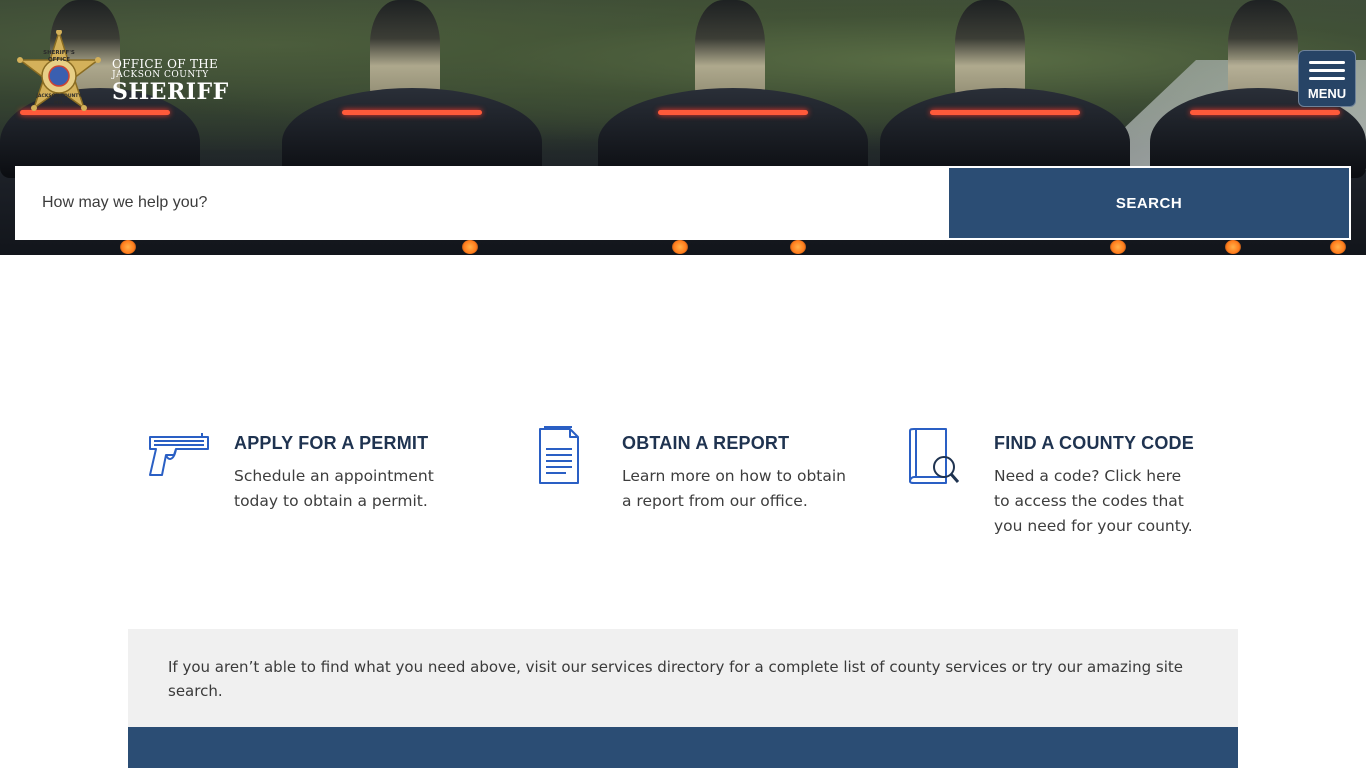 The height and width of the screenshot is (768, 1366). I want to click on footer-bar, so click(683, 747).